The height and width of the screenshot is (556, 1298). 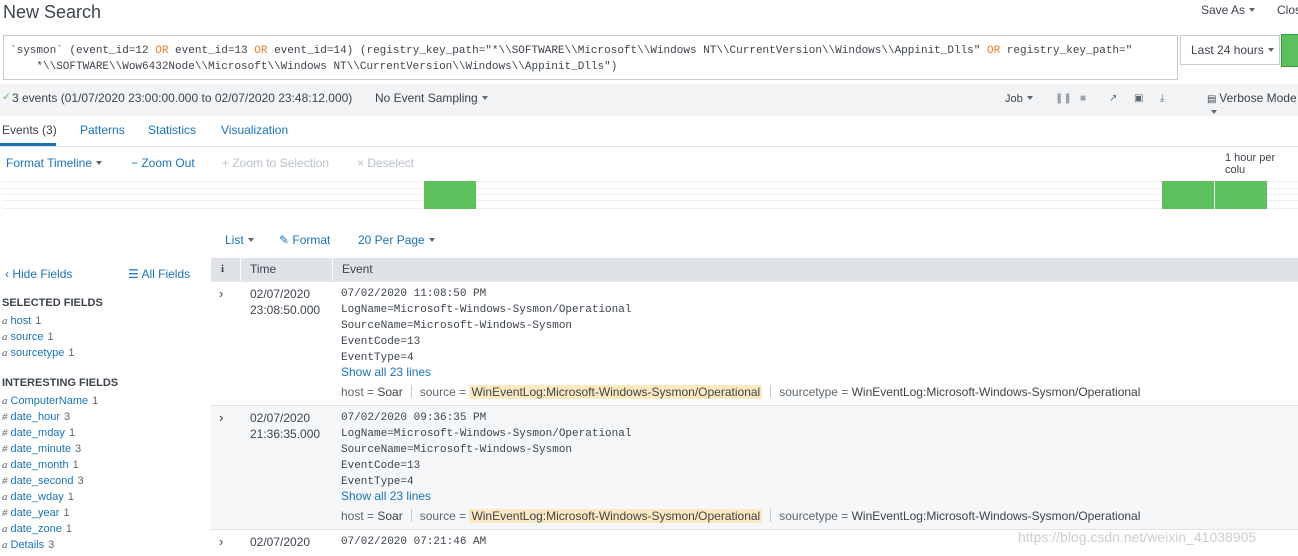 I want to click on field-item: a date_month 1, so click(x=40, y=465).